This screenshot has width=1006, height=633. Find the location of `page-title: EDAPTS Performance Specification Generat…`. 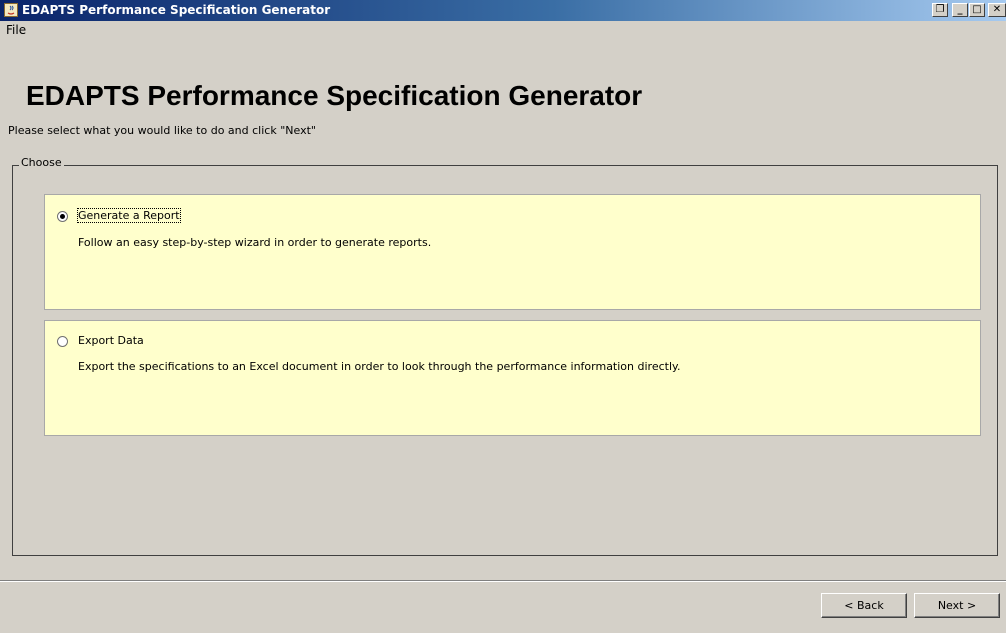

page-title: EDAPTS Performance Specification Generat… is located at coordinates (334, 95).